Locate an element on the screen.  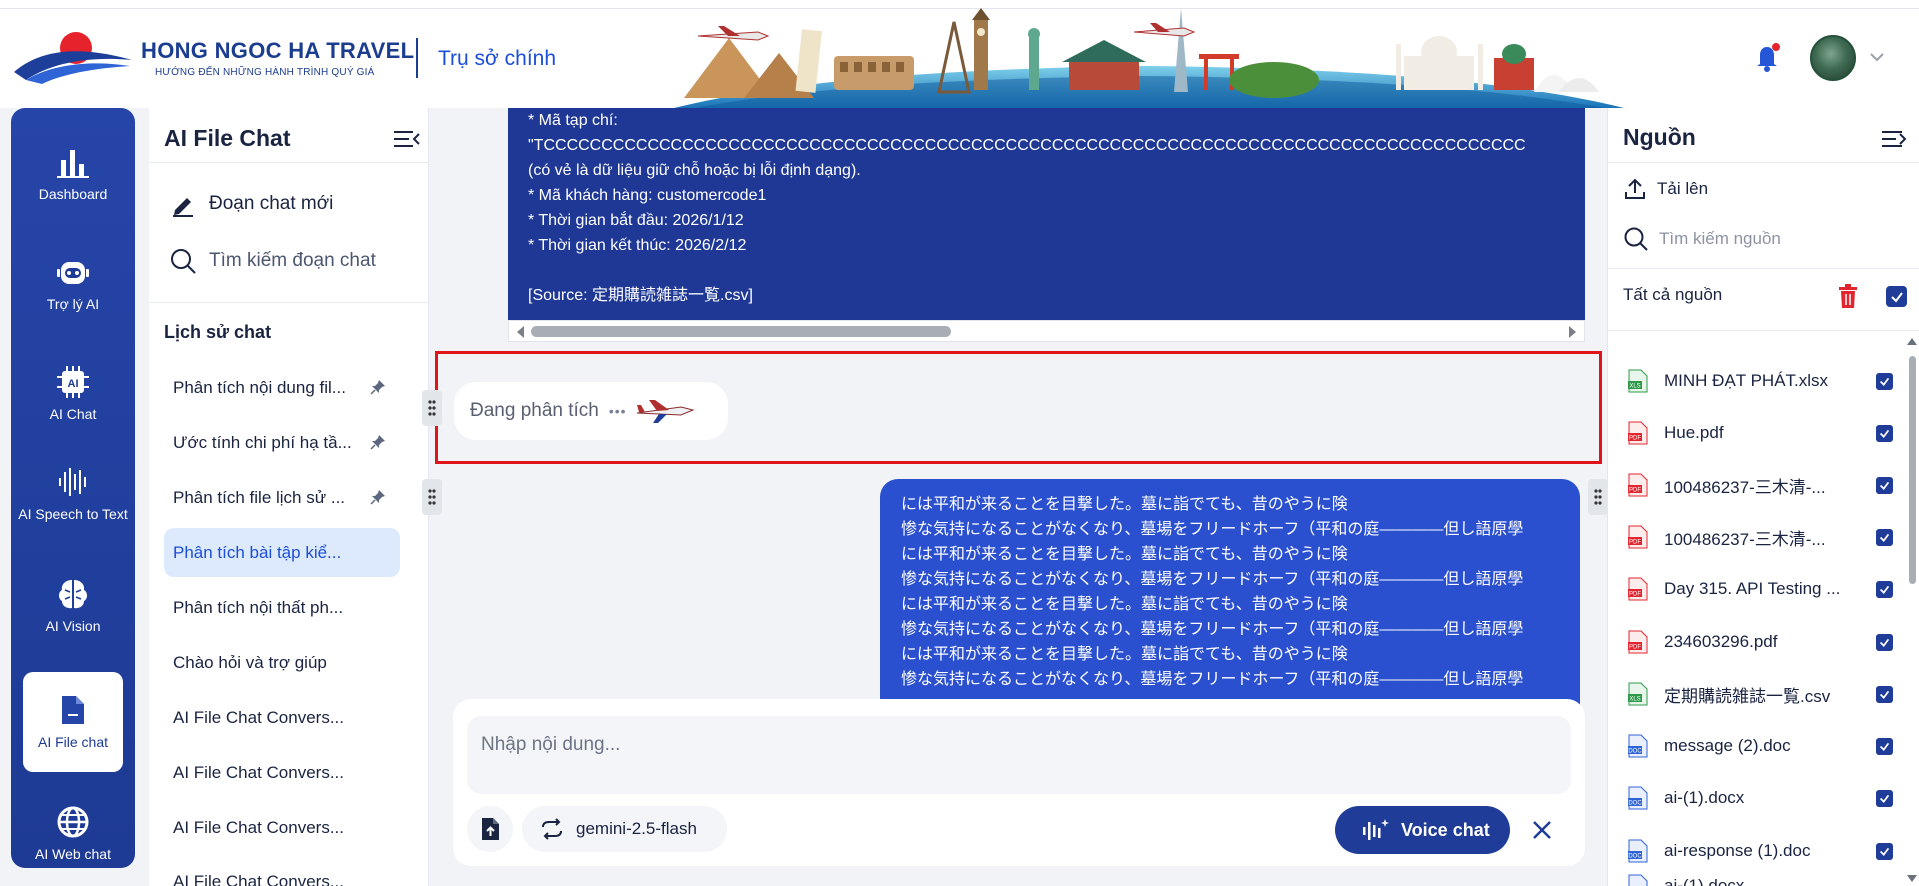
history-item: Chào hỏi và trợ giúp is located at coordinates (282, 662).